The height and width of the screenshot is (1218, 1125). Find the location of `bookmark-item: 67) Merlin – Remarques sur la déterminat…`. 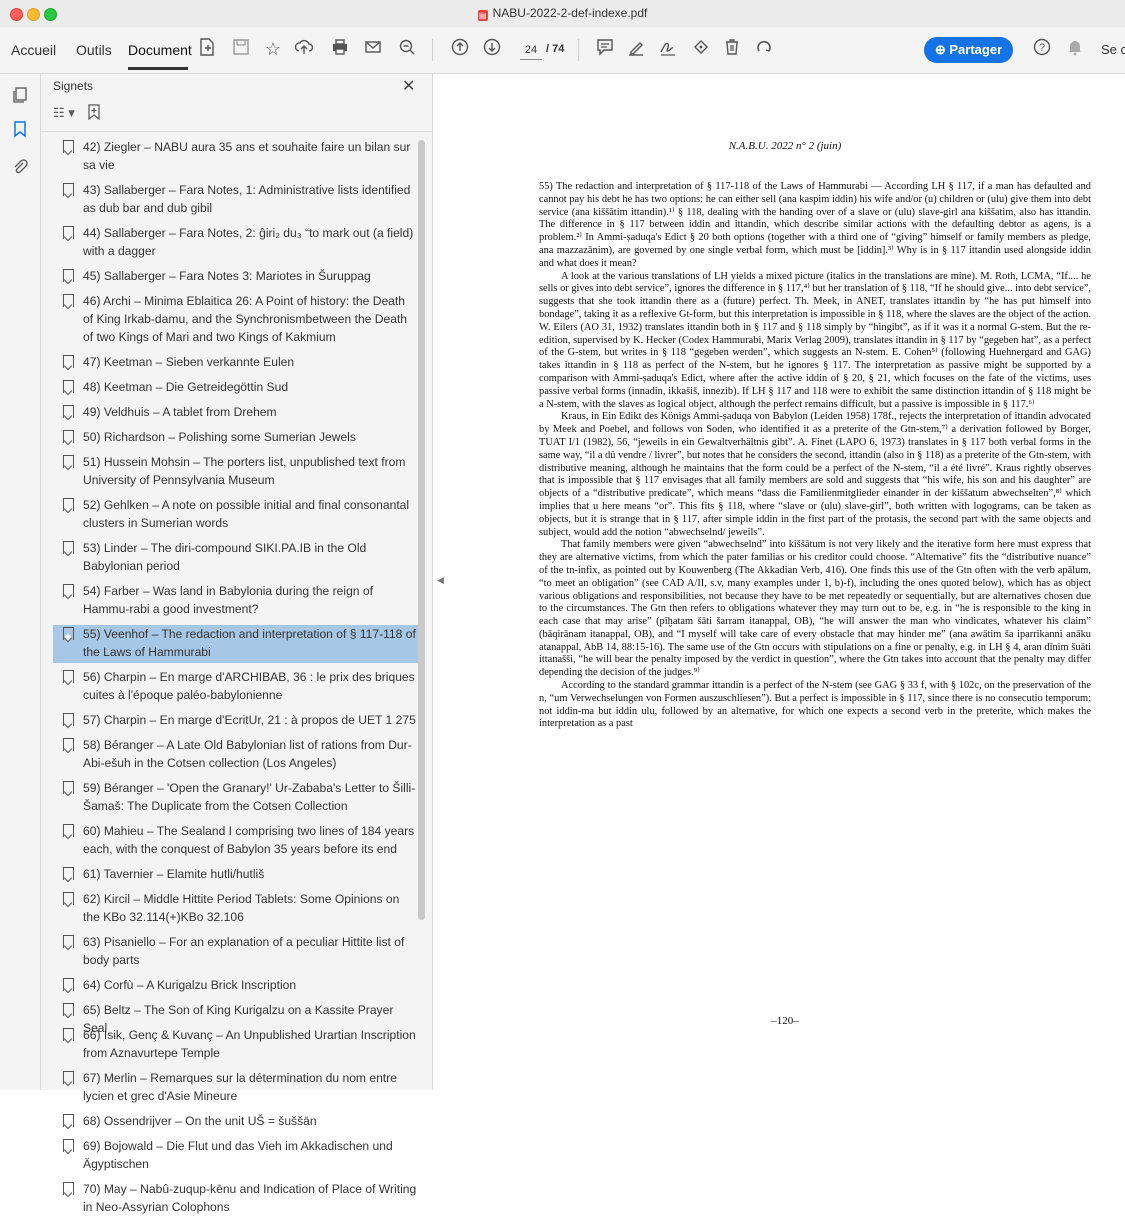

bookmark-item: 67) Merlin – Remarques sur la déterminat… is located at coordinates (235, 1088).